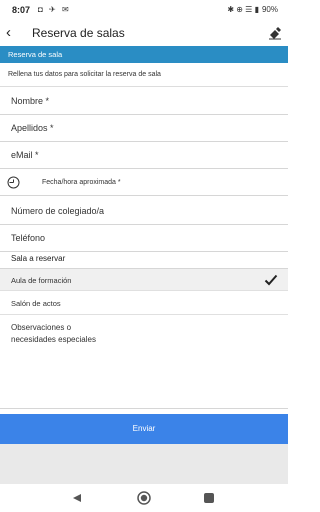 The height and width of the screenshot is (512, 320). I want to click on nav-back-icon, so click(77, 498).